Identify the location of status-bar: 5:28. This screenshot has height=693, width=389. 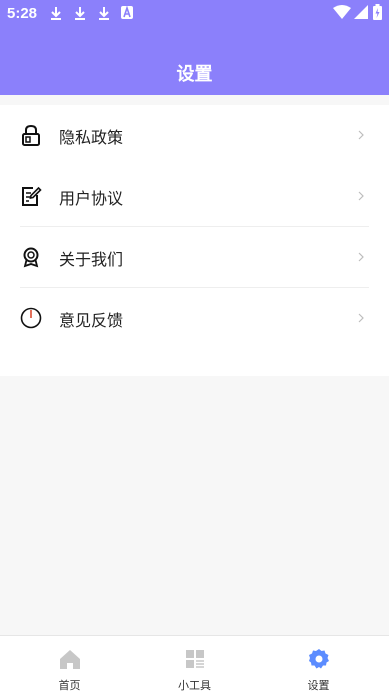
(194, 14).